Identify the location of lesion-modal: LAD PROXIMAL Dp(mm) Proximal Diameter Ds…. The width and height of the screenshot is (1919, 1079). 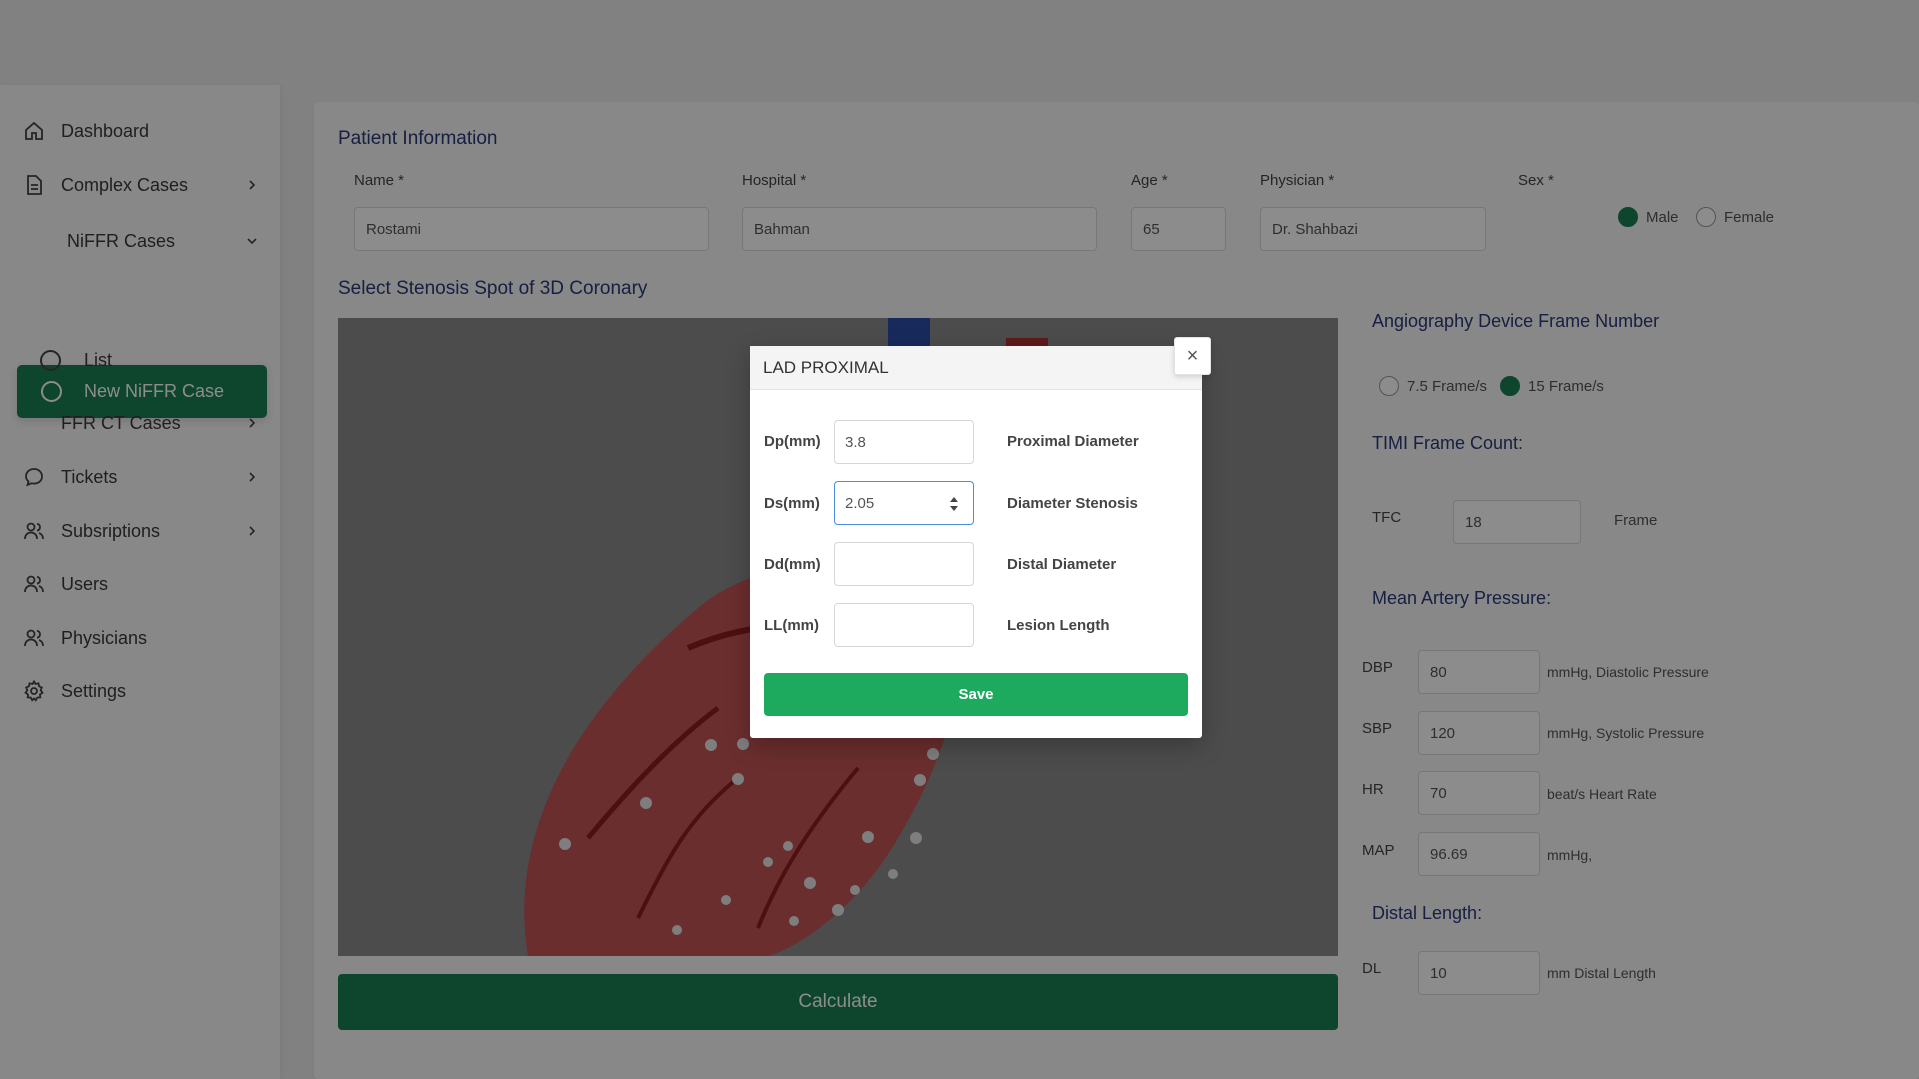
(976, 542).